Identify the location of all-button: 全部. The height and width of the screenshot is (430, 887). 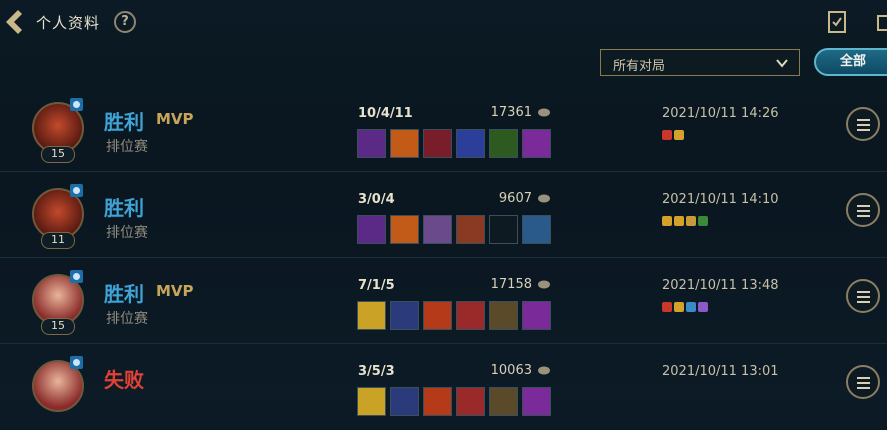
(850, 62).